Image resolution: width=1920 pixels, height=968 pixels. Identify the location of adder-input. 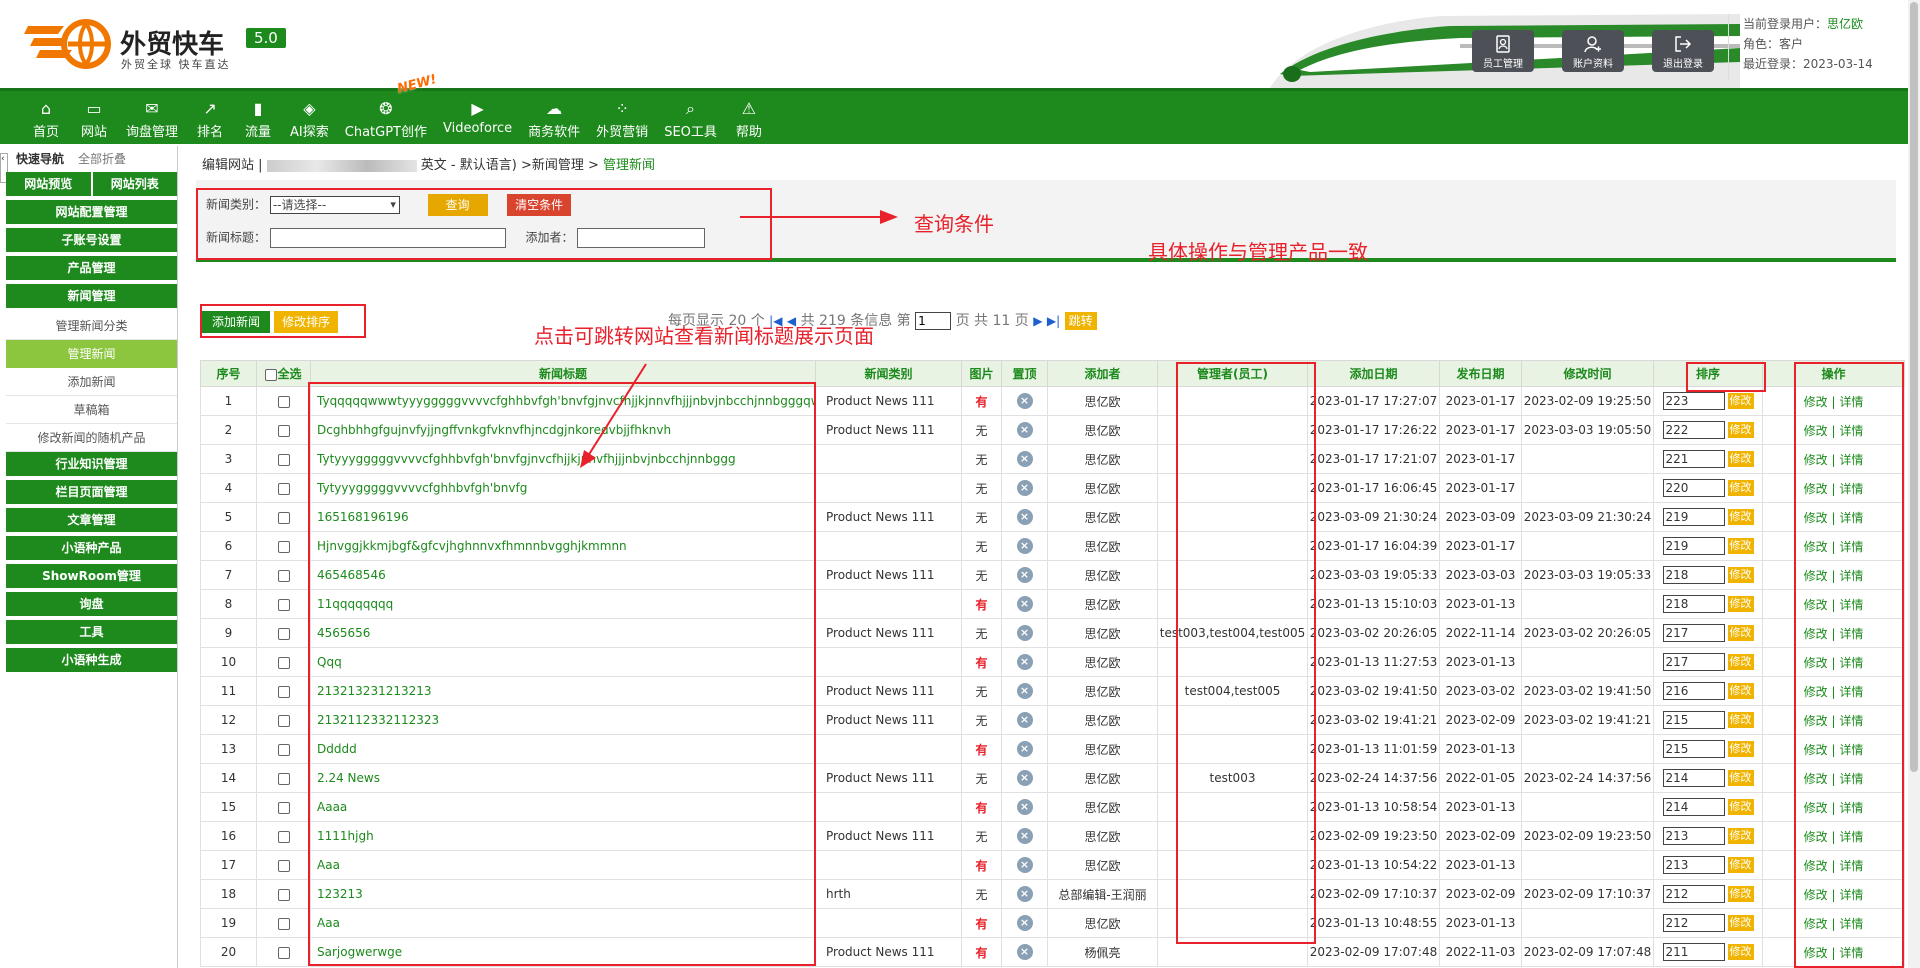
(641, 238).